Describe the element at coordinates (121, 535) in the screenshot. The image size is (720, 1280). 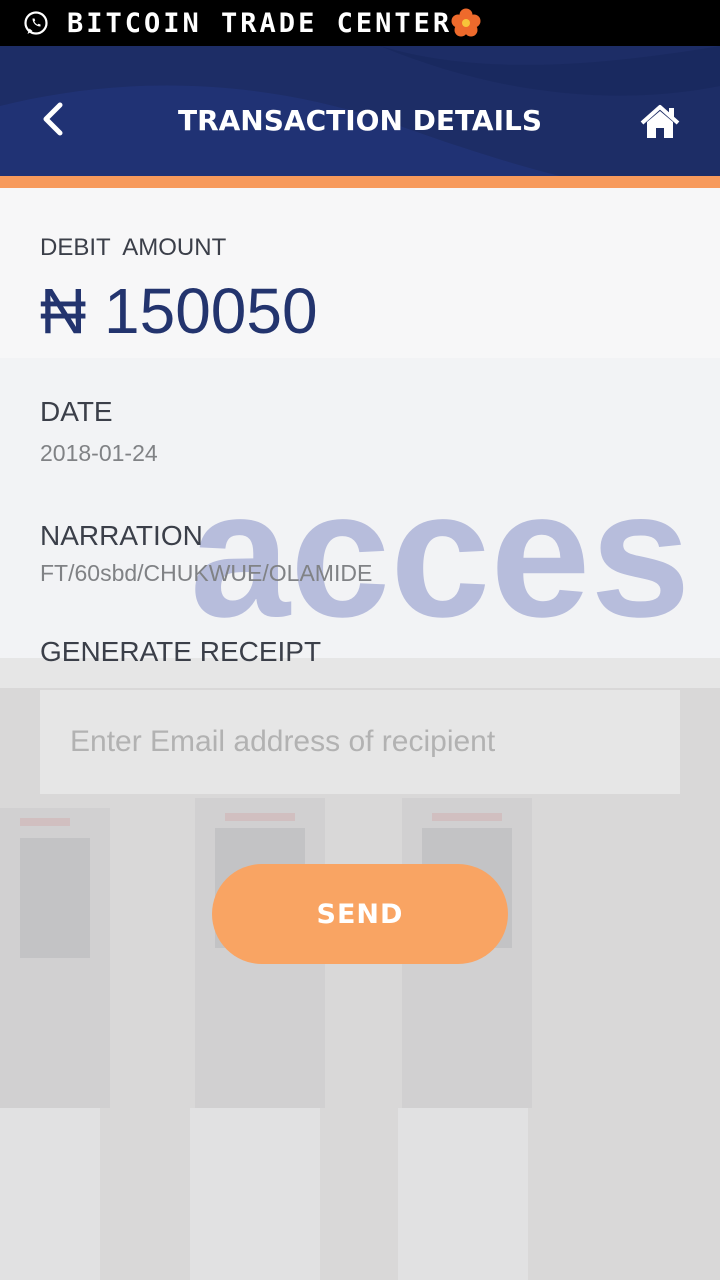
I see `narration-label: NARRATION` at that location.